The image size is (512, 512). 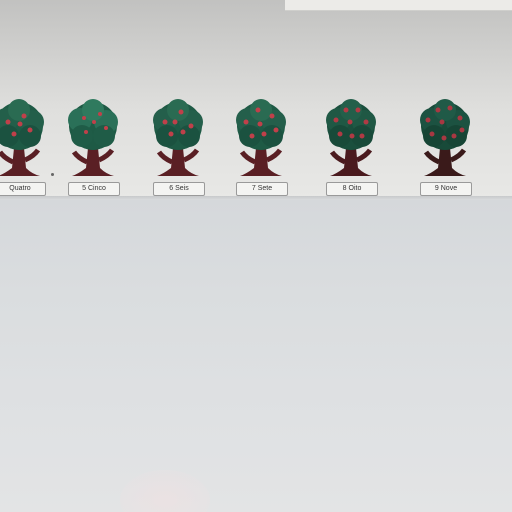 What do you see at coordinates (94, 189) in the screenshot?
I see `tree-label: 5 Cinco` at bounding box center [94, 189].